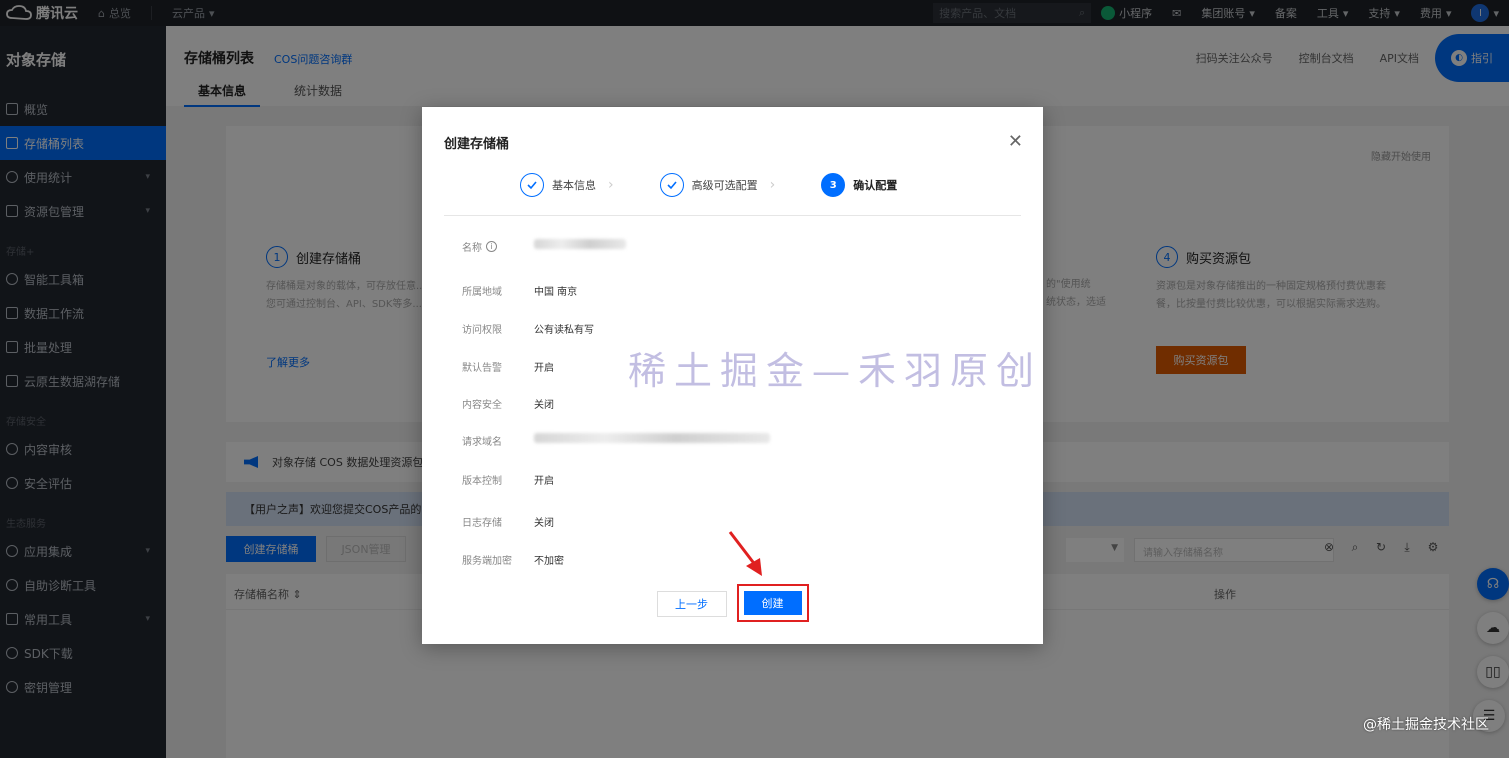 Image resolution: width=1509 pixels, height=758 pixels. I want to click on summary-row-access: 访问权限 公有读私有写, so click(528, 328).